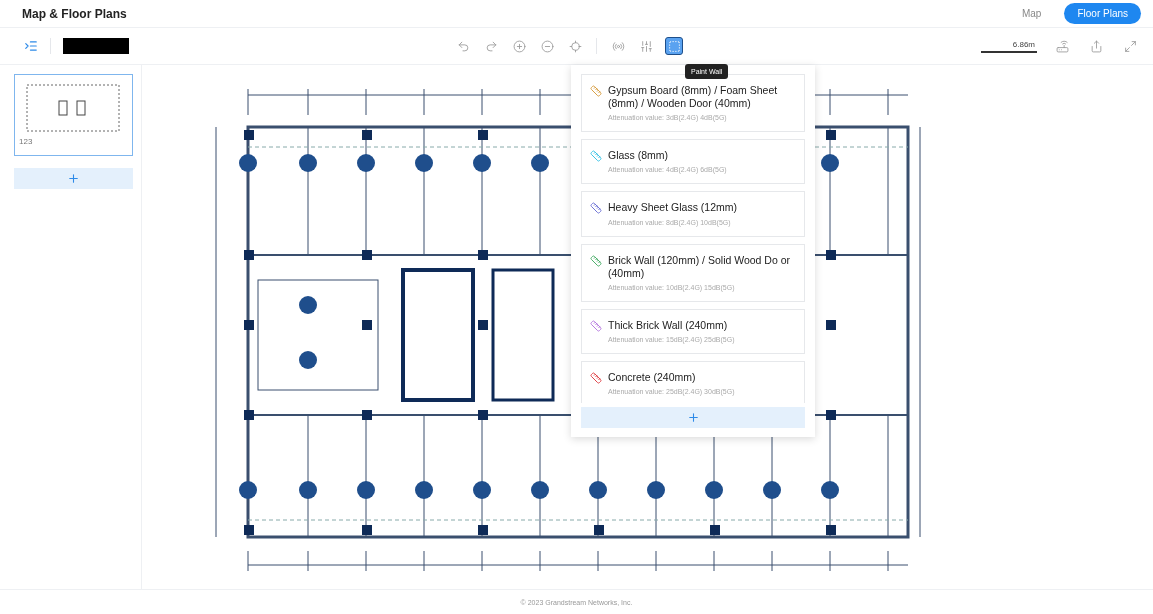  I want to click on view-tab: Map, so click(1031, 13).